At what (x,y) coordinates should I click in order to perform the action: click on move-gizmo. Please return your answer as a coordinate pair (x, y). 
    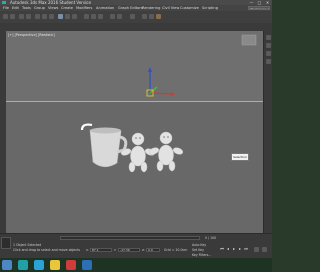
    Looking at the image, I should click on (160, 82).